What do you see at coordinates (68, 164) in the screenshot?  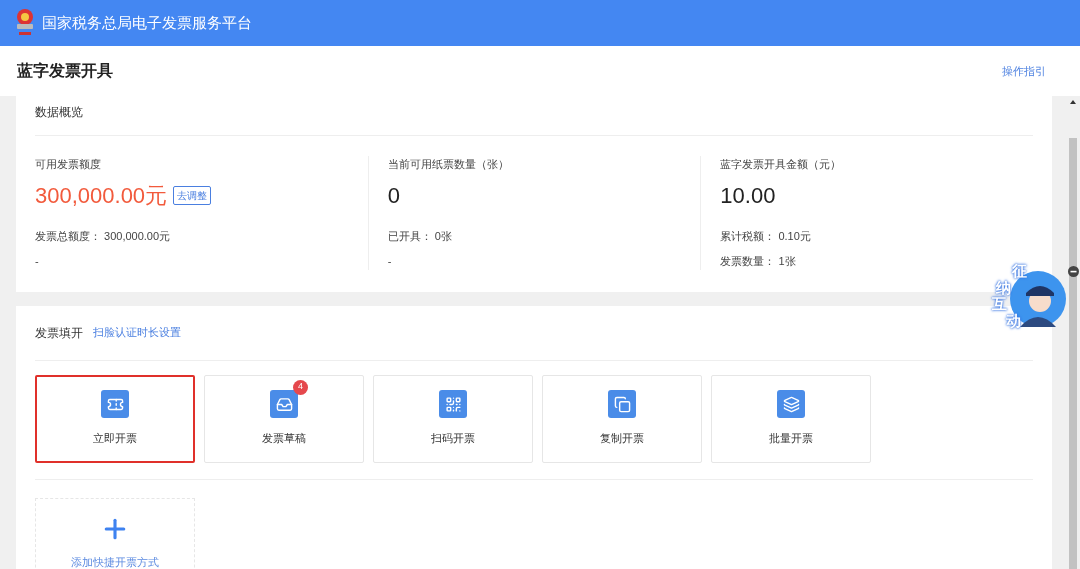 I see `stat-label: 可用发票额度` at bounding box center [68, 164].